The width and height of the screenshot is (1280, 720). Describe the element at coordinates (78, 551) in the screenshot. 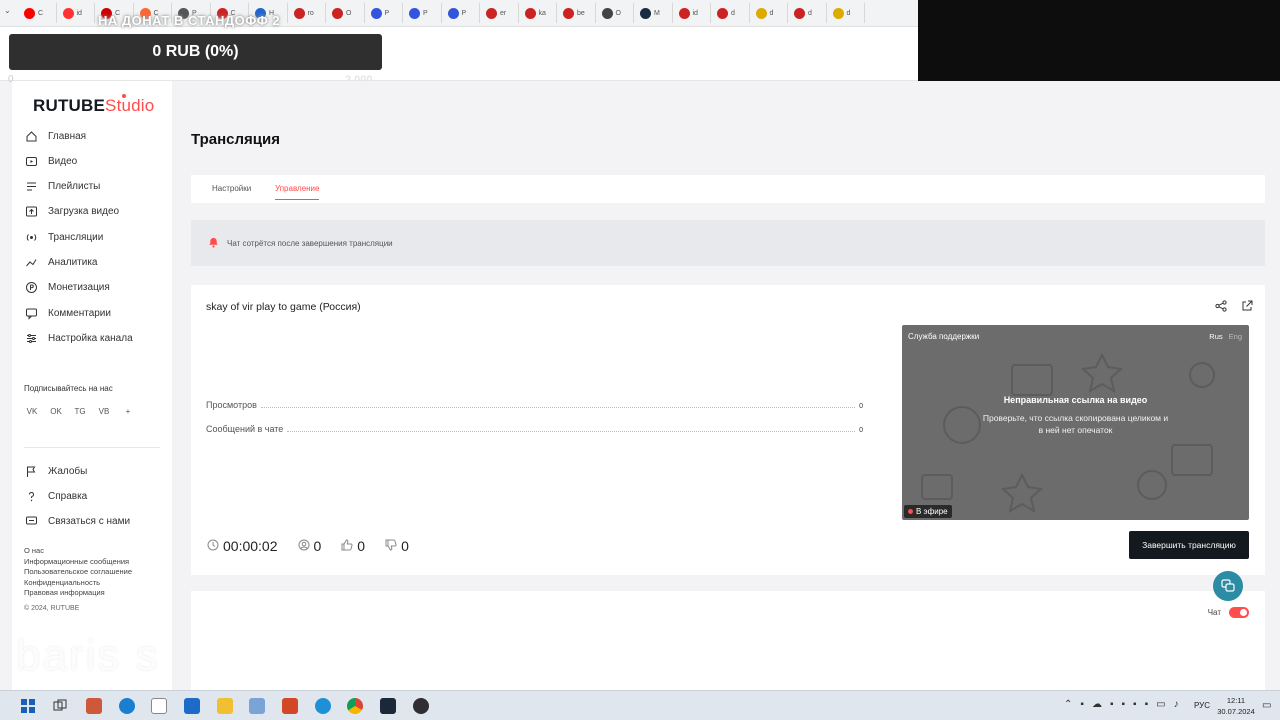

I see `footer-link: О нас` at that location.